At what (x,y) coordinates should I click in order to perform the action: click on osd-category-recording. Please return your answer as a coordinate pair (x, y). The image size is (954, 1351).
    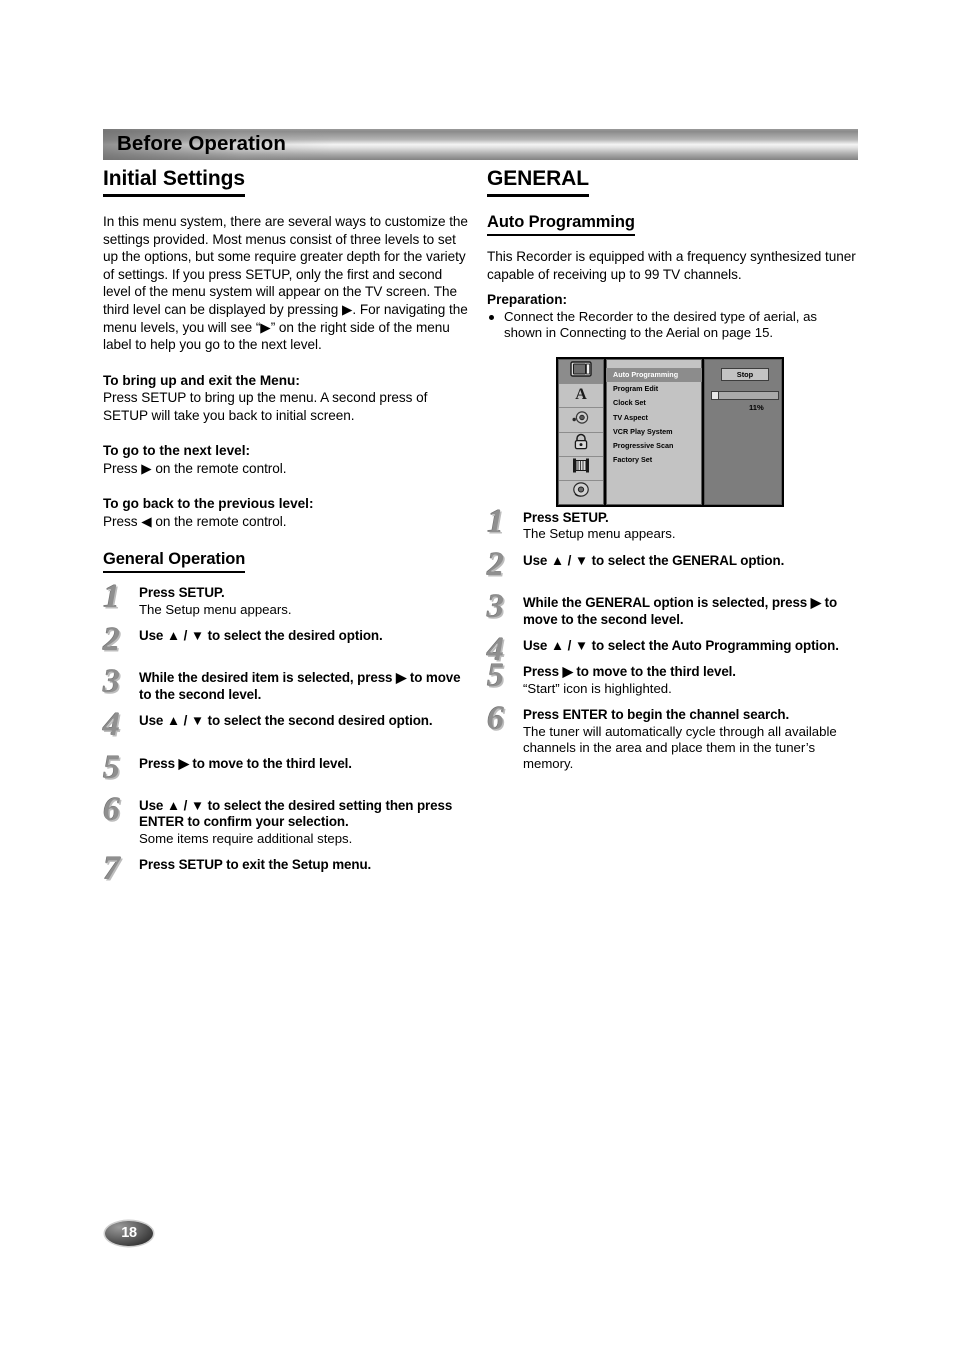
    Looking at the image, I should click on (581, 469).